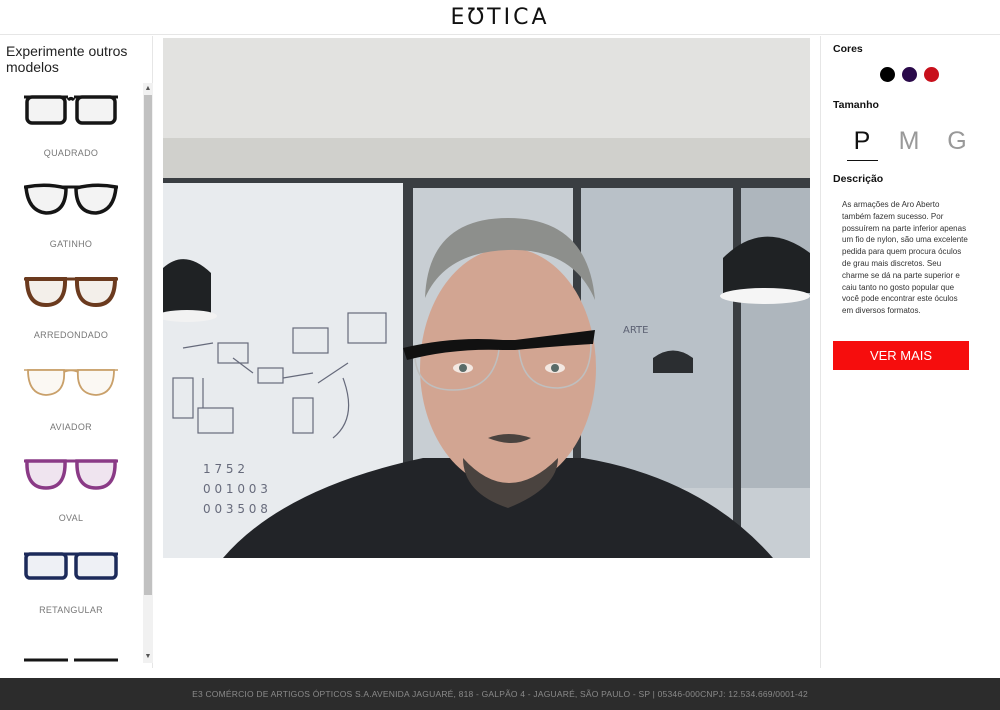  What do you see at coordinates (71, 130) in the screenshot?
I see `model-item-quadrado: QUADRADO` at bounding box center [71, 130].